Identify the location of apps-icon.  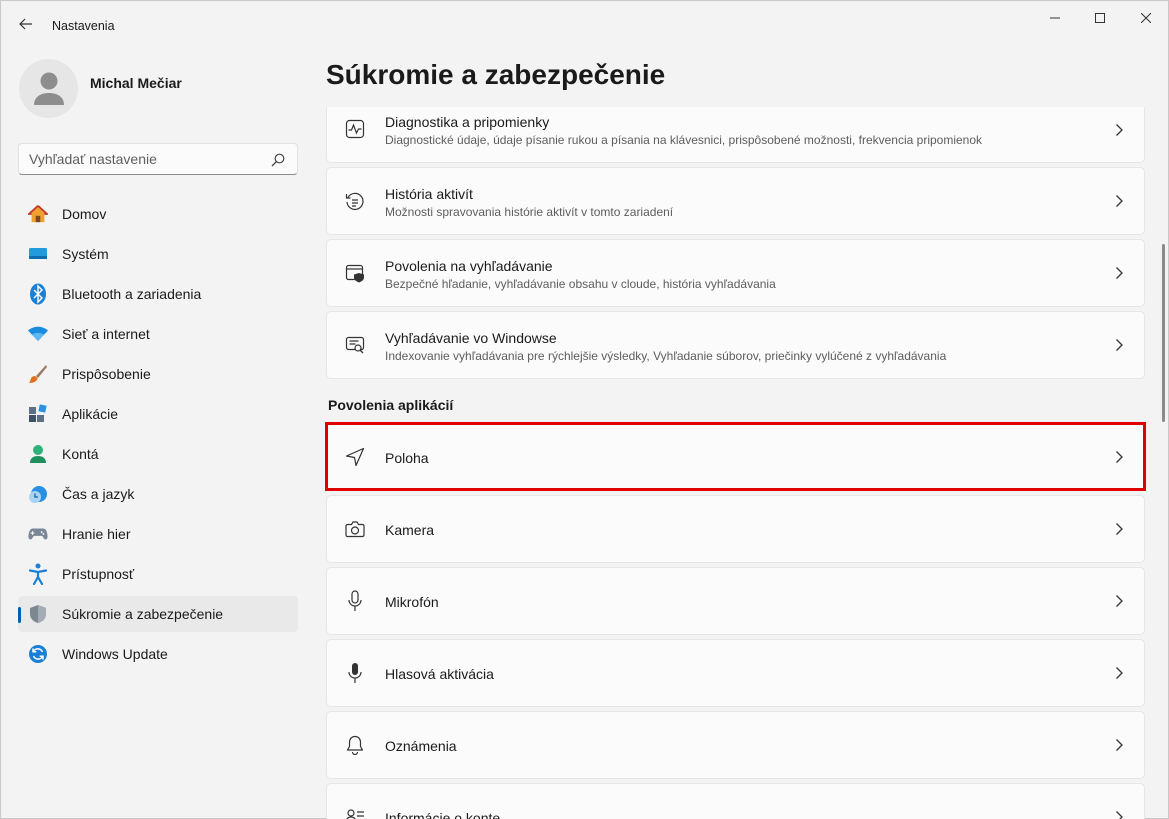
(38, 414).